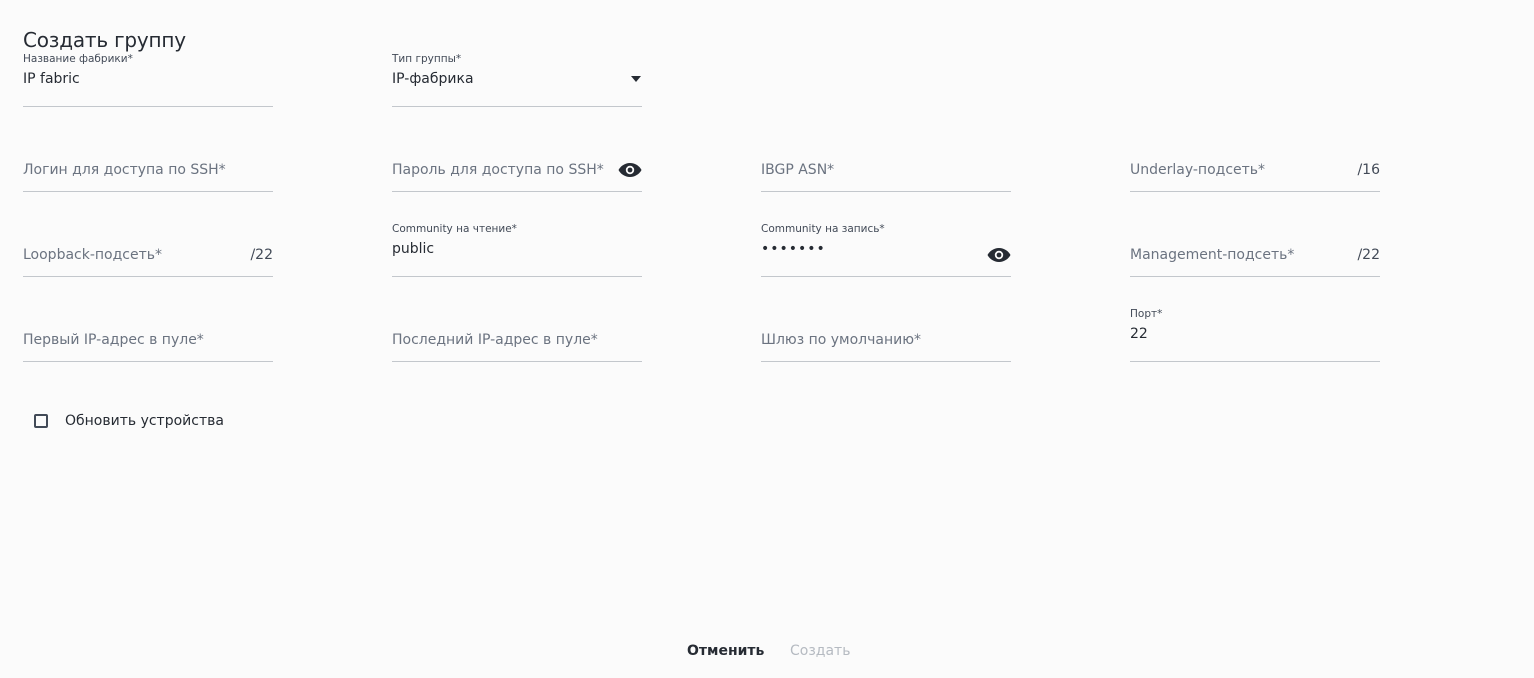  I want to click on underlay-subnet-field: Underlay-подсеть* /16, so click(1255, 162).